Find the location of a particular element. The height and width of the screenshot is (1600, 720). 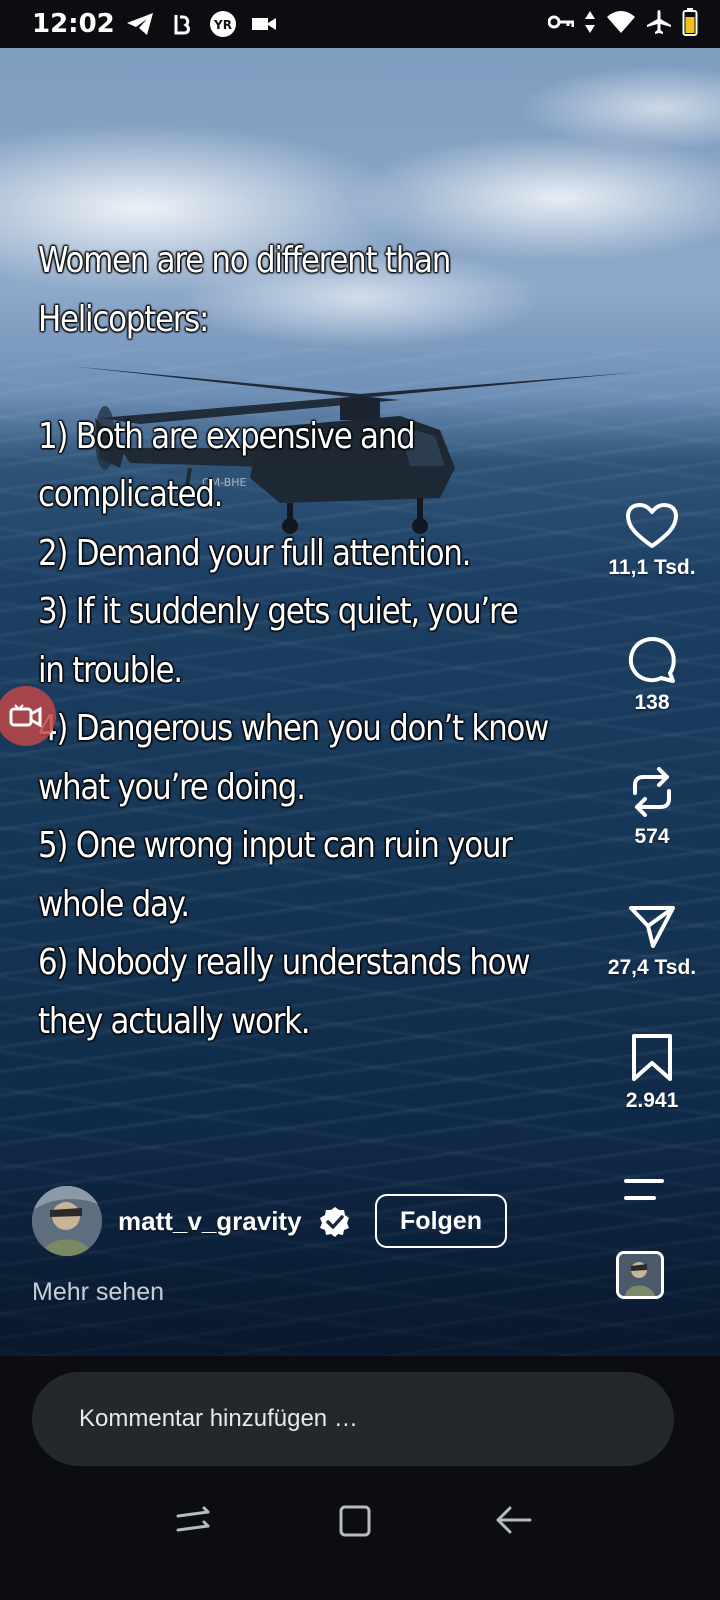

data-arrows-icon is located at coordinates (590, 22).